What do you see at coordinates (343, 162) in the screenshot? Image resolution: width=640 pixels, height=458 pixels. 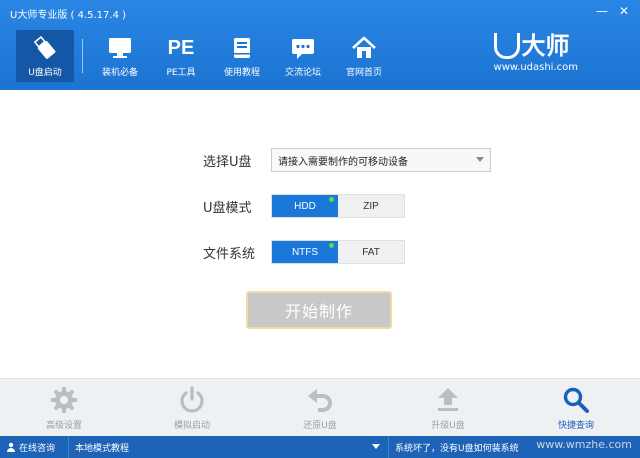 I see `usb-select-value: 请接入需要制作的可移动设备` at bounding box center [343, 162].